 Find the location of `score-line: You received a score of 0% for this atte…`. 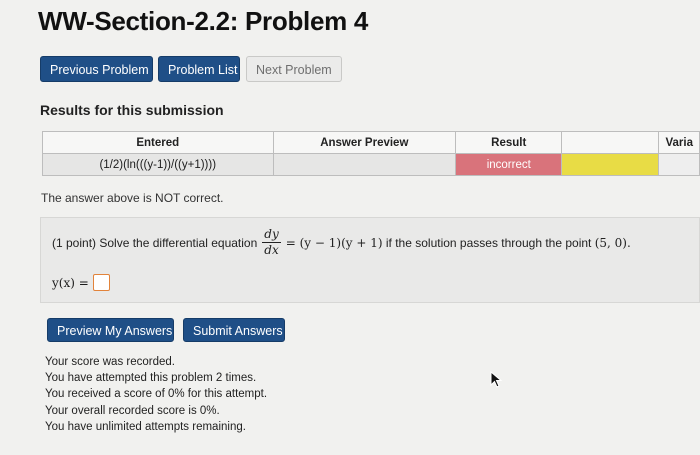

score-line: You received a score of 0% for this atte… is located at coordinates (156, 394).